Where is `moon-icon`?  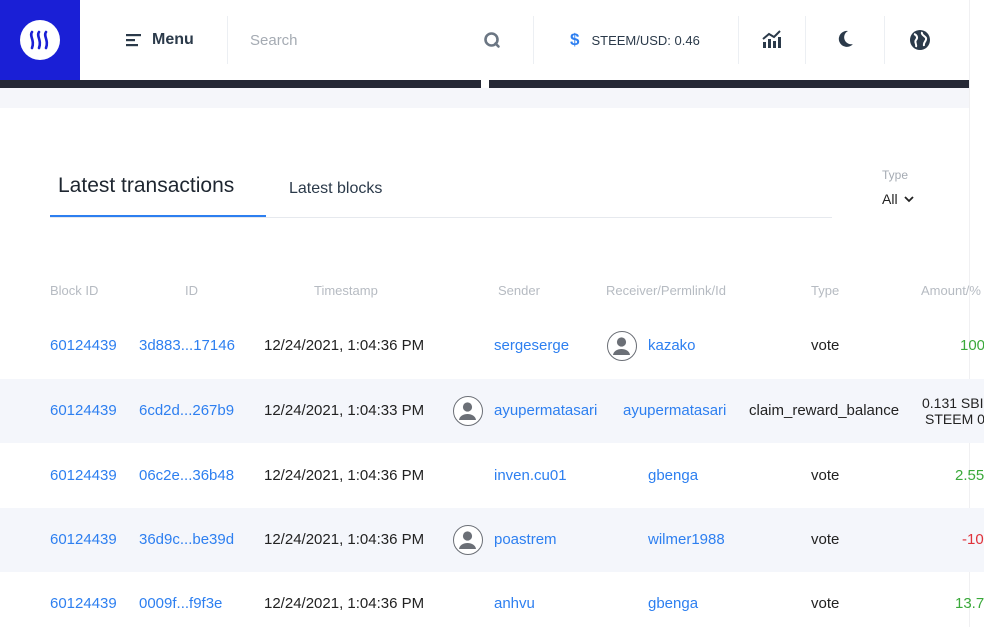
moon-icon is located at coordinates (845, 39).